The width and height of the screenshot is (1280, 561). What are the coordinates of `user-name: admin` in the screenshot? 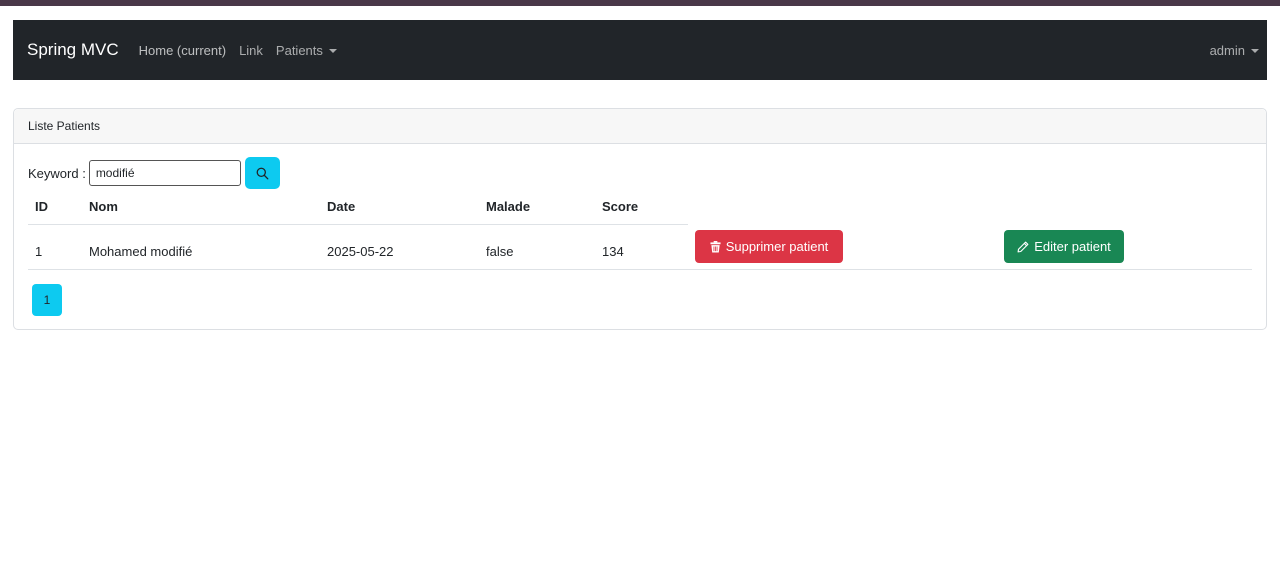 It's located at (1227, 50).